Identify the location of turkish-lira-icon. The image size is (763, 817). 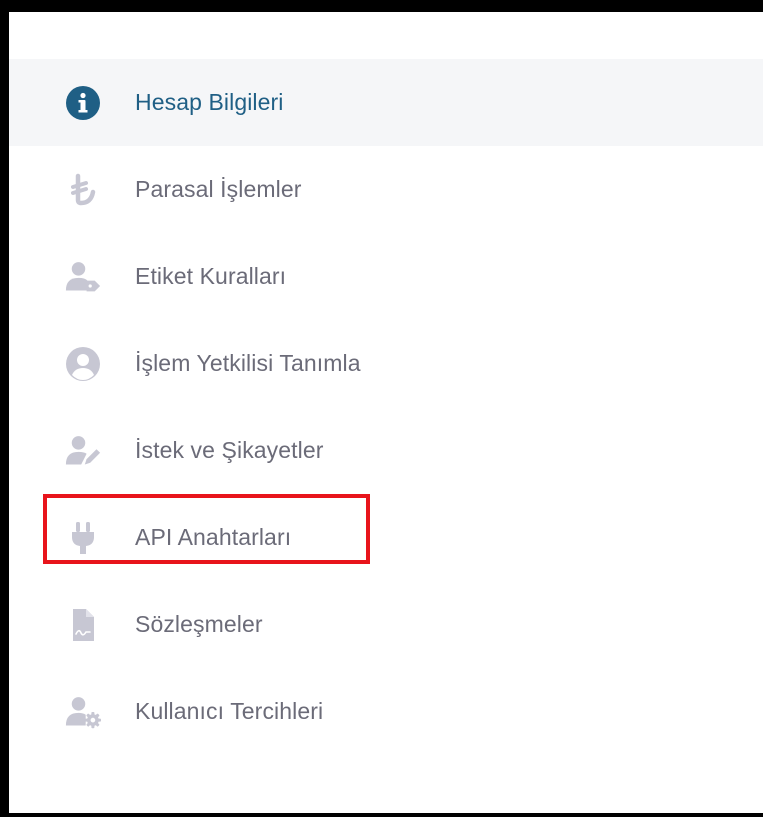
(83, 190).